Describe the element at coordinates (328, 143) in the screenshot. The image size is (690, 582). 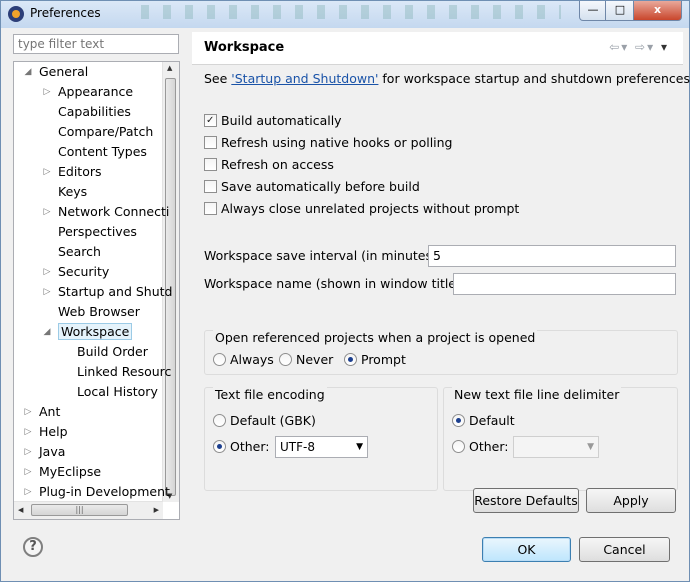
I see `checkbox-row: Refresh using native hooks or polling` at that location.